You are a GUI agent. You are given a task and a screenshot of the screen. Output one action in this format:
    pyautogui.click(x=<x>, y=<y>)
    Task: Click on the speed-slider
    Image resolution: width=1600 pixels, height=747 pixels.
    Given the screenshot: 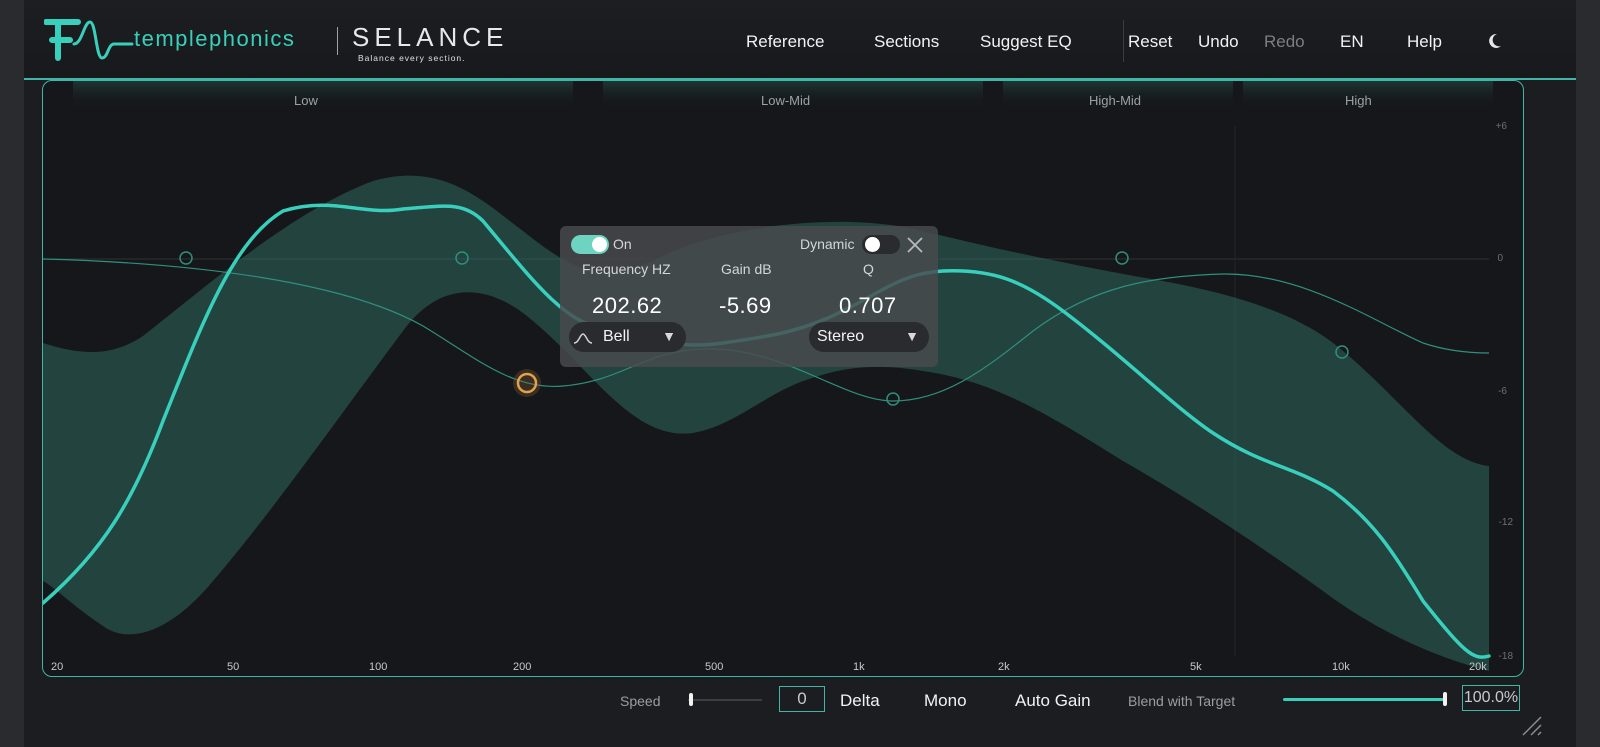 What is the action you would take?
    pyautogui.click(x=725, y=700)
    